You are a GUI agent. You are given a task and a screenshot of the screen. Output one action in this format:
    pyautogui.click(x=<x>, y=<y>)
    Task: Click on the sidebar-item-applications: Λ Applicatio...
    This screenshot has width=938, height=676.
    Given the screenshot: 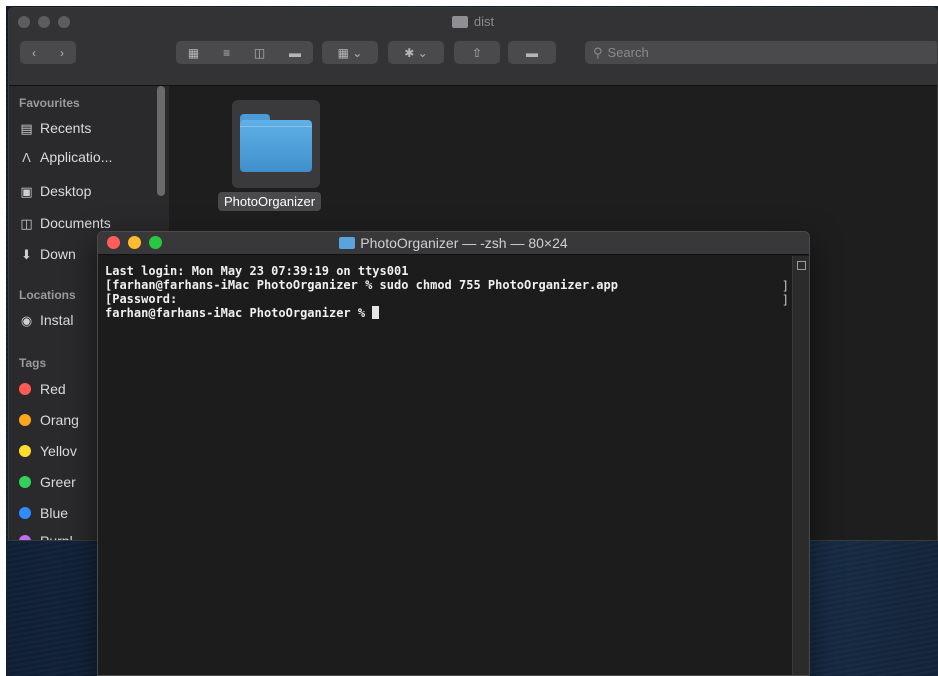 What is the action you would take?
    pyautogui.click(x=65, y=157)
    